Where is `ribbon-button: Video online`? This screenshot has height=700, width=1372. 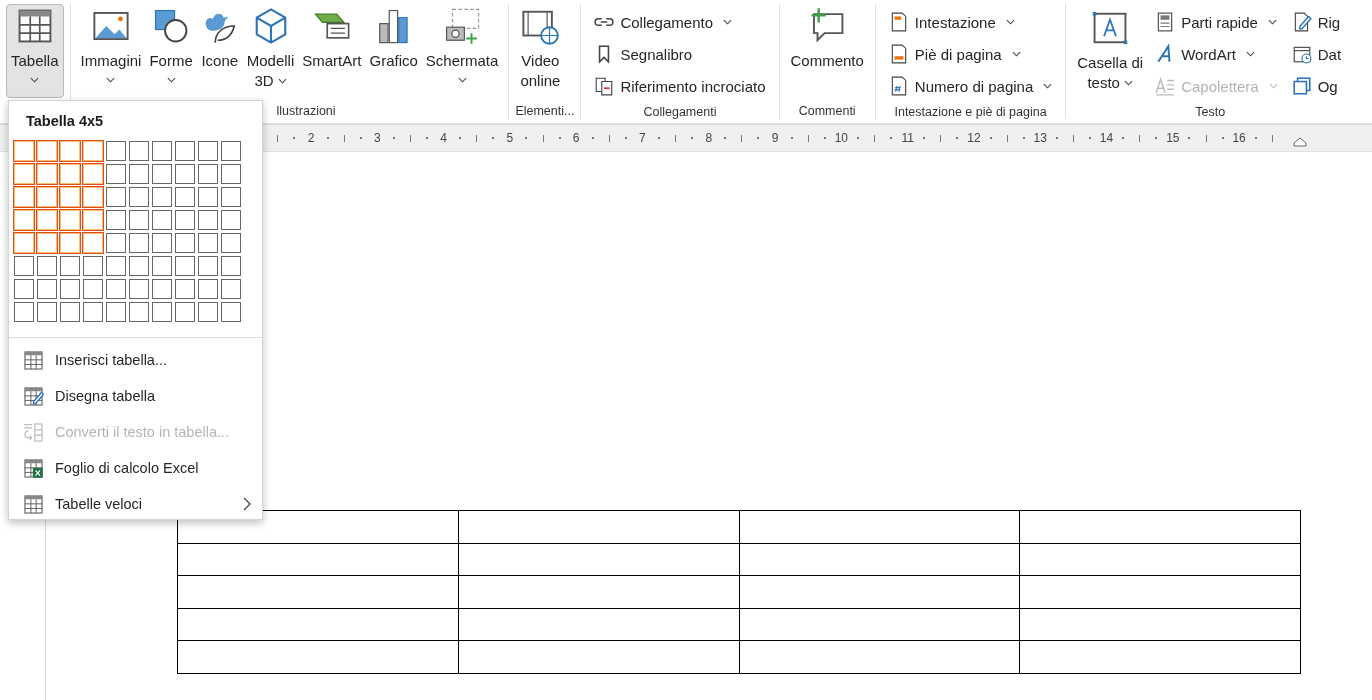
ribbon-button: Video online is located at coordinates (540, 51).